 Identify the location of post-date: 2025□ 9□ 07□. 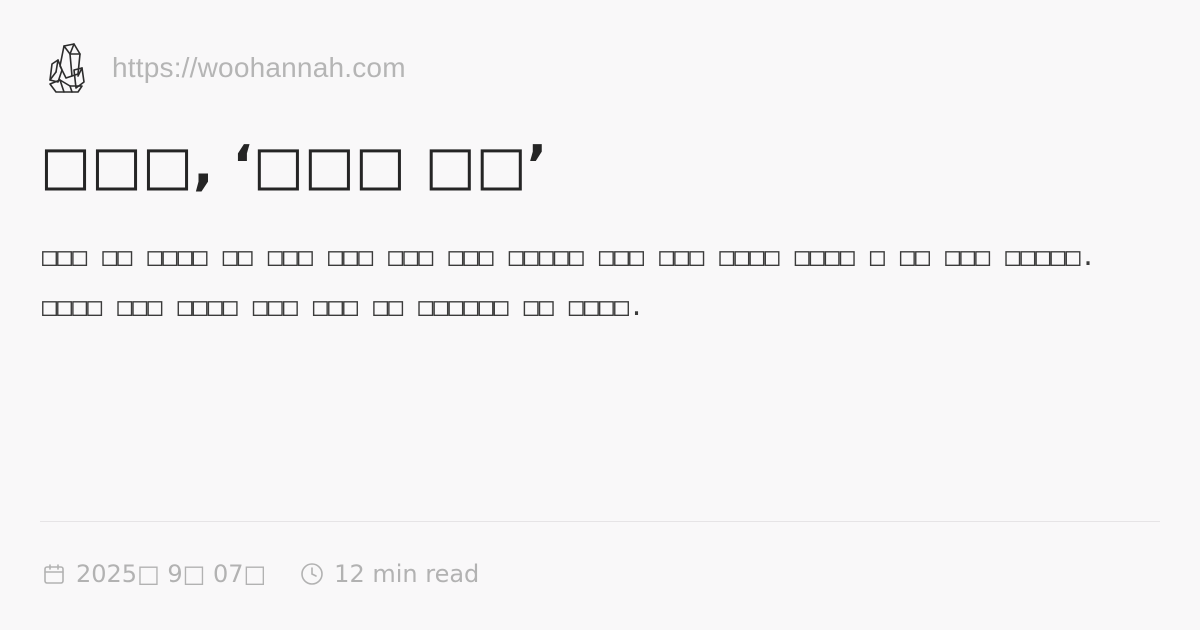
(154, 574).